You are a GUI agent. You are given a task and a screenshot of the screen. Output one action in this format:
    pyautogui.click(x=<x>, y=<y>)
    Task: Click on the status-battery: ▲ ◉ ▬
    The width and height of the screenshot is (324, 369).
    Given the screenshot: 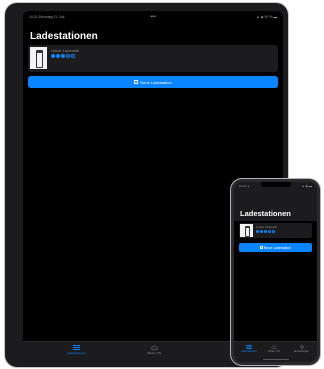 What is the action you would take?
    pyautogui.click(x=306, y=186)
    